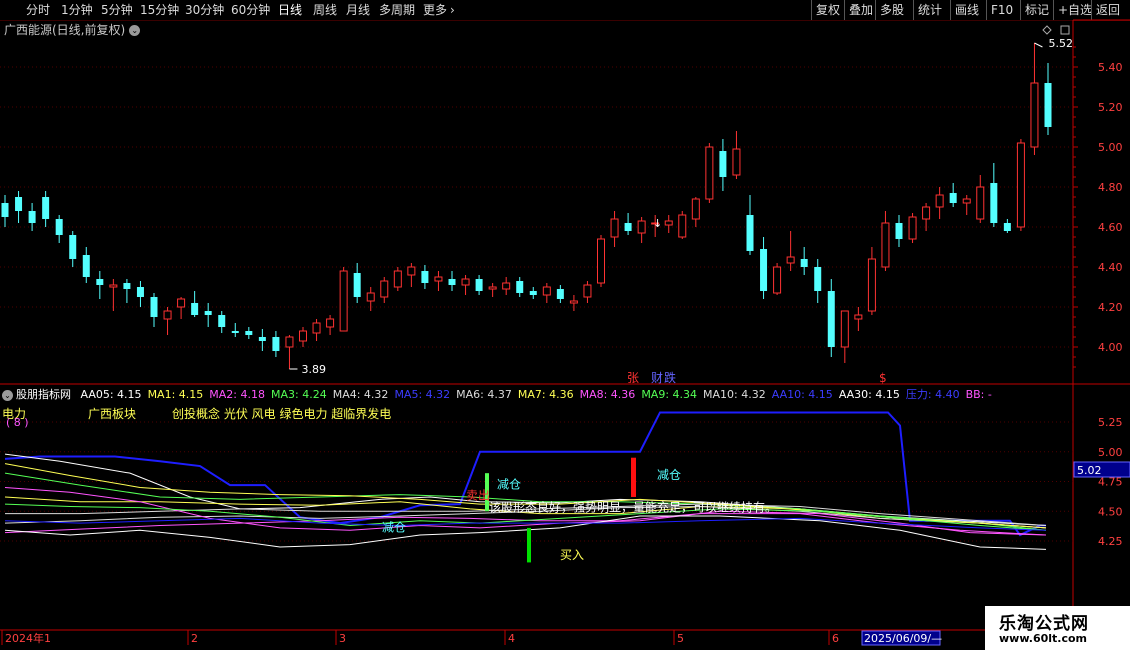  What do you see at coordinates (1038, 45) in the screenshot?
I see `high-marker-arrow` at bounding box center [1038, 45].